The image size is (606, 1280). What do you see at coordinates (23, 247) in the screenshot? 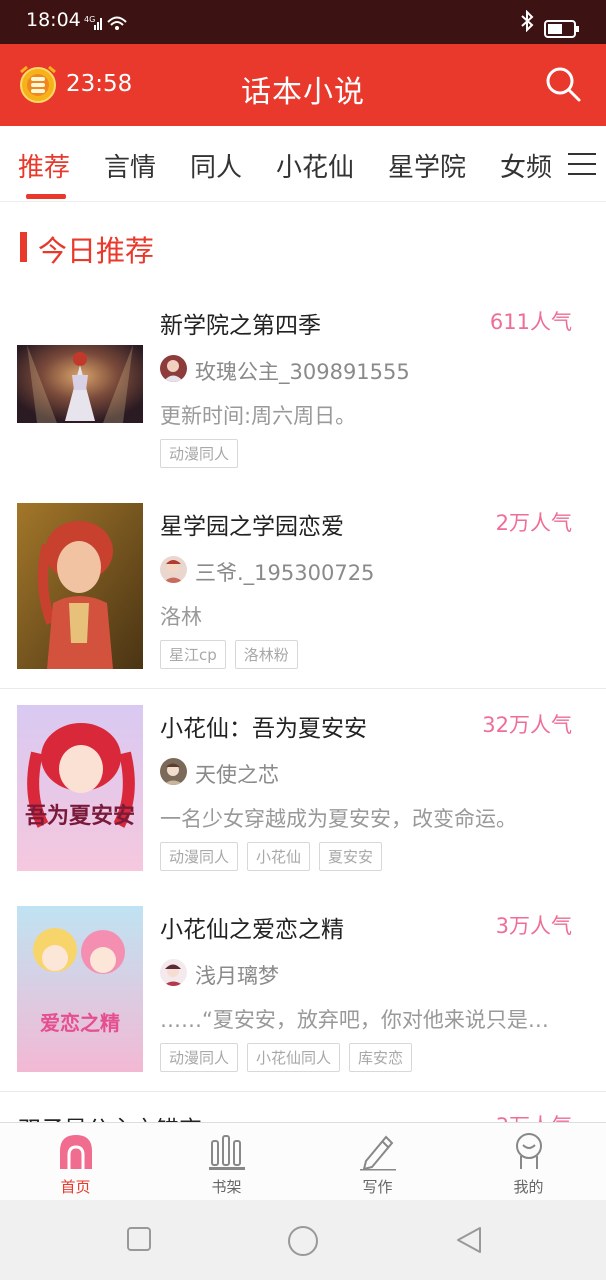
I see `section-accent-bar` at bounding box center [23, 247].